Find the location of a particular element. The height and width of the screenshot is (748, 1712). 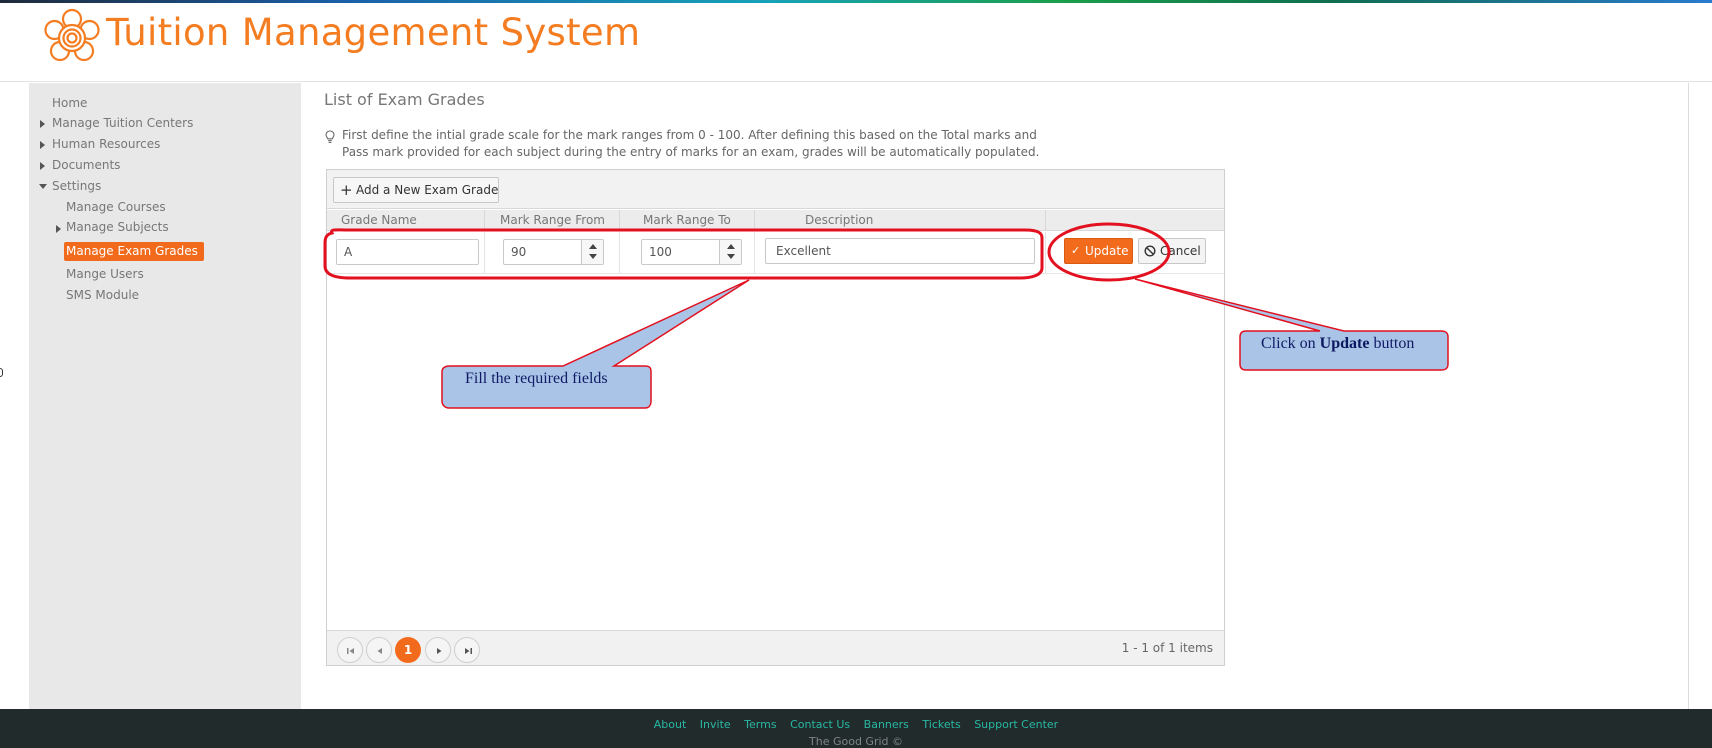

collapse-arrow-icon is located at coordinates (43, 186).